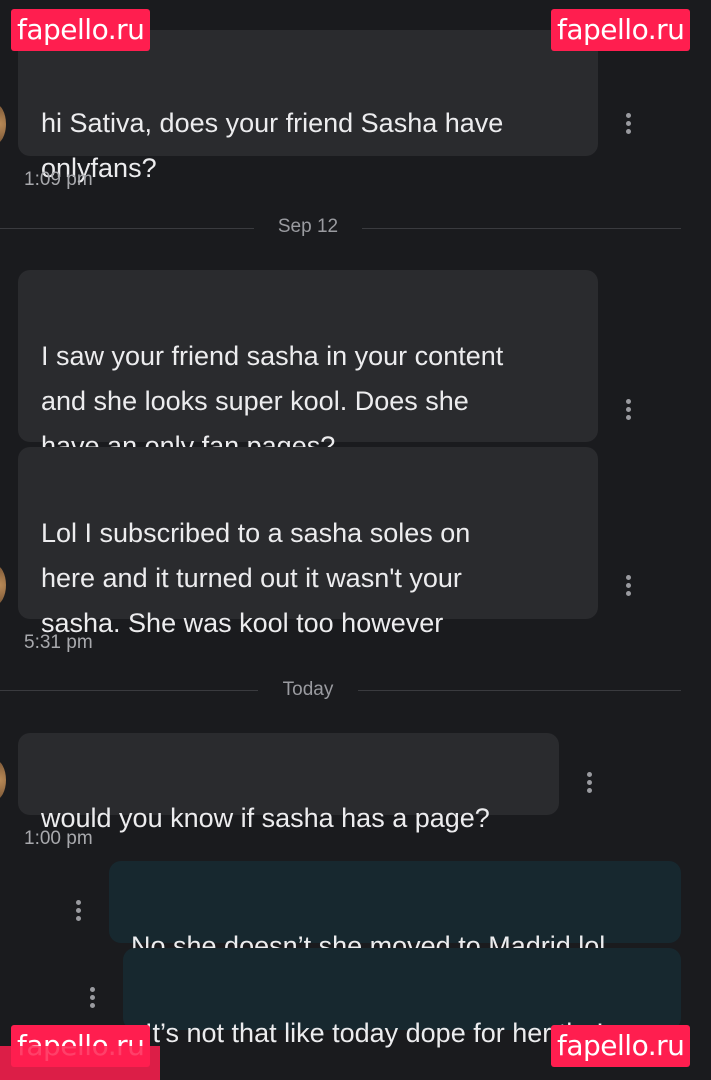  What do you see at coordinates (58, 179) in the screenshot?
I see `message-timestamp: 1:09 pm` at bounding box center [58, 179].